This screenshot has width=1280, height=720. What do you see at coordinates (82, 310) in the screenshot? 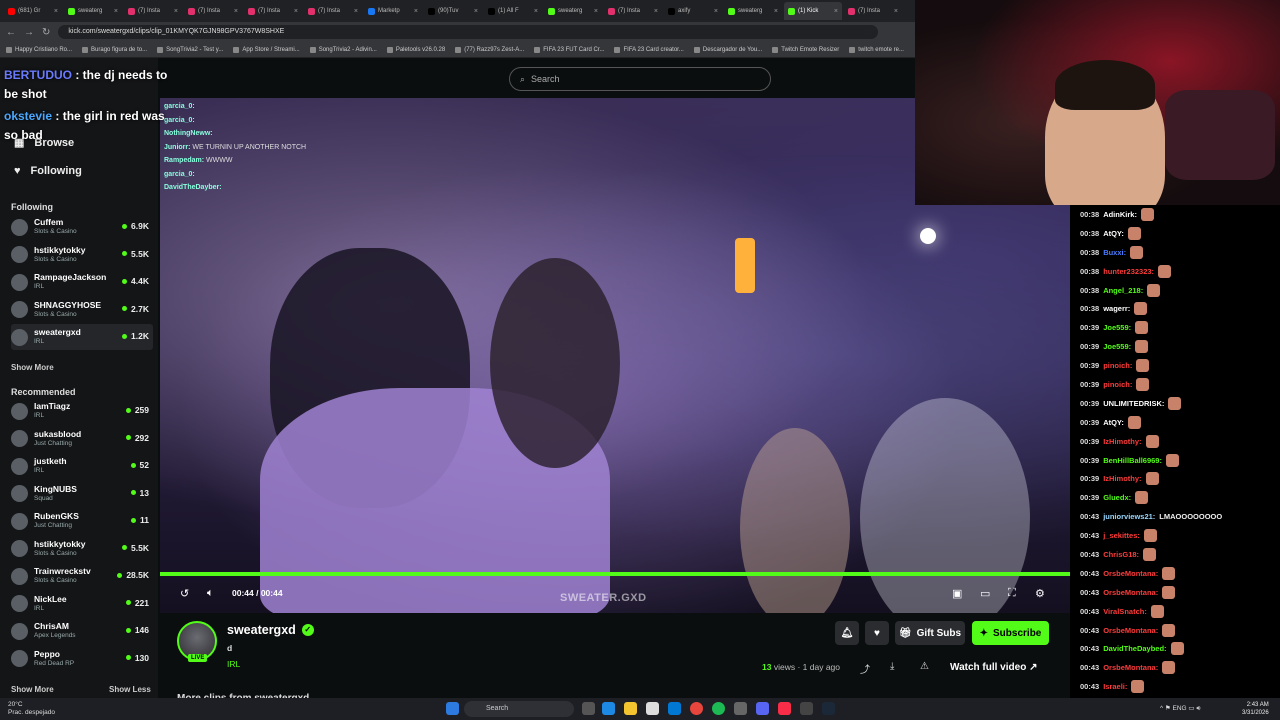
I see `sidebar-channel: SHNAGGYHOSE Slots & Casino 2.7K` at bounding box center [82, 310].